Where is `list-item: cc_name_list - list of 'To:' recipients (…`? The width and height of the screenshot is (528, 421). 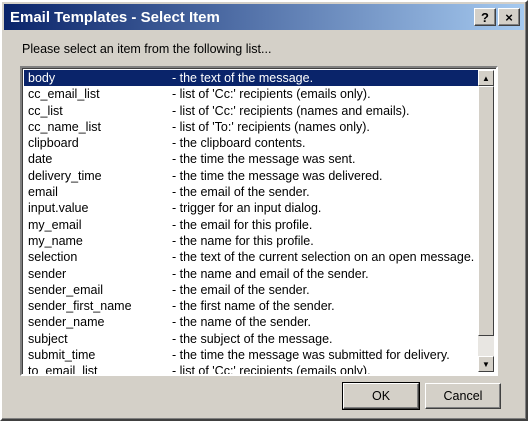 list-item: cc_name_list - list of 'To:' recipients (… is located at coordinates (251, 127).